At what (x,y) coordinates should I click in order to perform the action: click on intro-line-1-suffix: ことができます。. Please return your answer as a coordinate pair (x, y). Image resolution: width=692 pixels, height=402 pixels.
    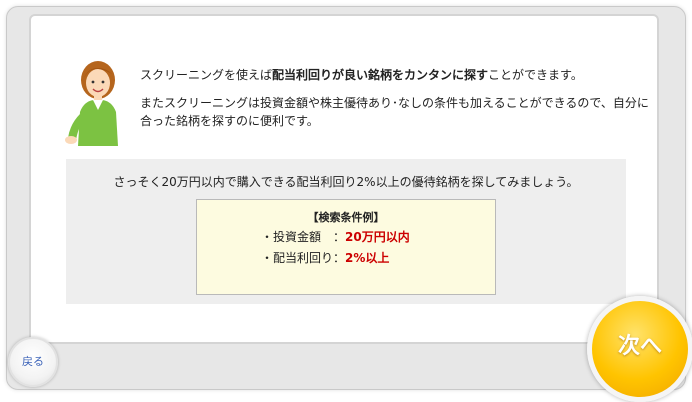
    Looking at the image, I should click on (535, 75).